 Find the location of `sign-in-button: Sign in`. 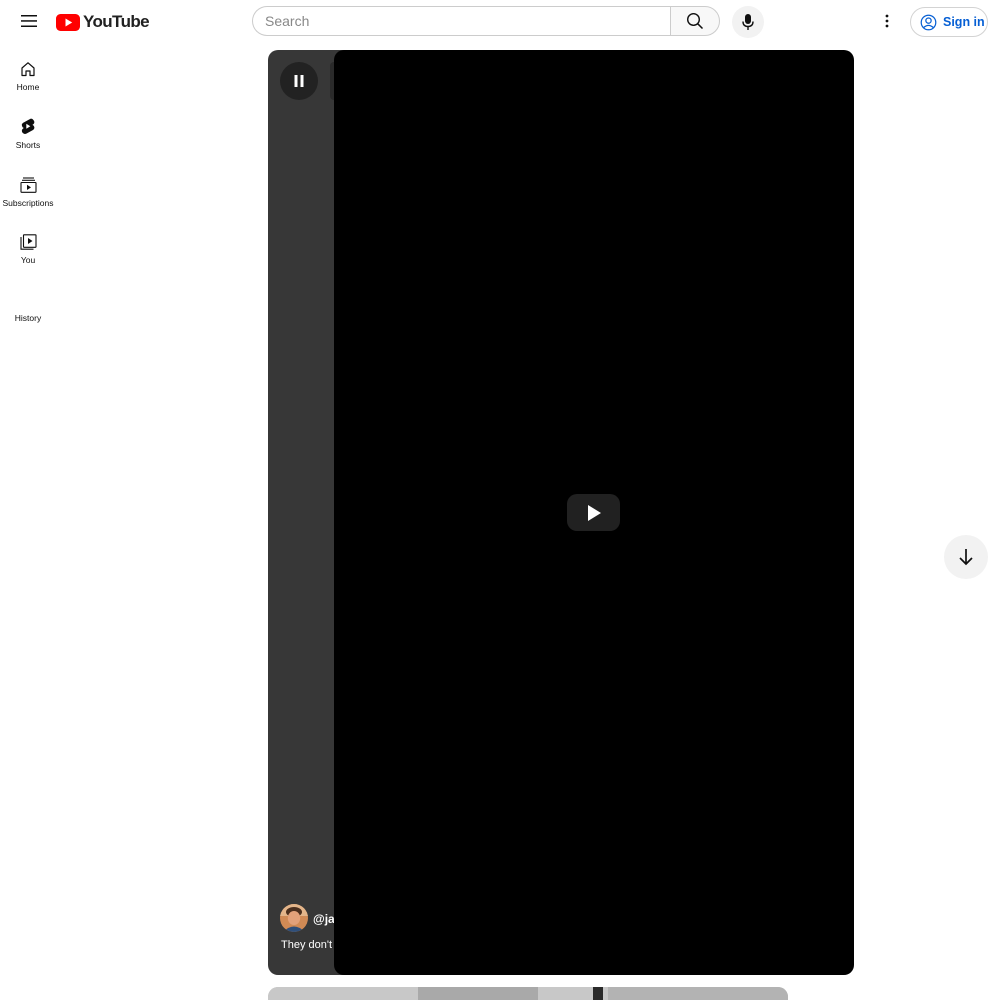

sign-in-button: Sign in is located at coordinates (949, 22).